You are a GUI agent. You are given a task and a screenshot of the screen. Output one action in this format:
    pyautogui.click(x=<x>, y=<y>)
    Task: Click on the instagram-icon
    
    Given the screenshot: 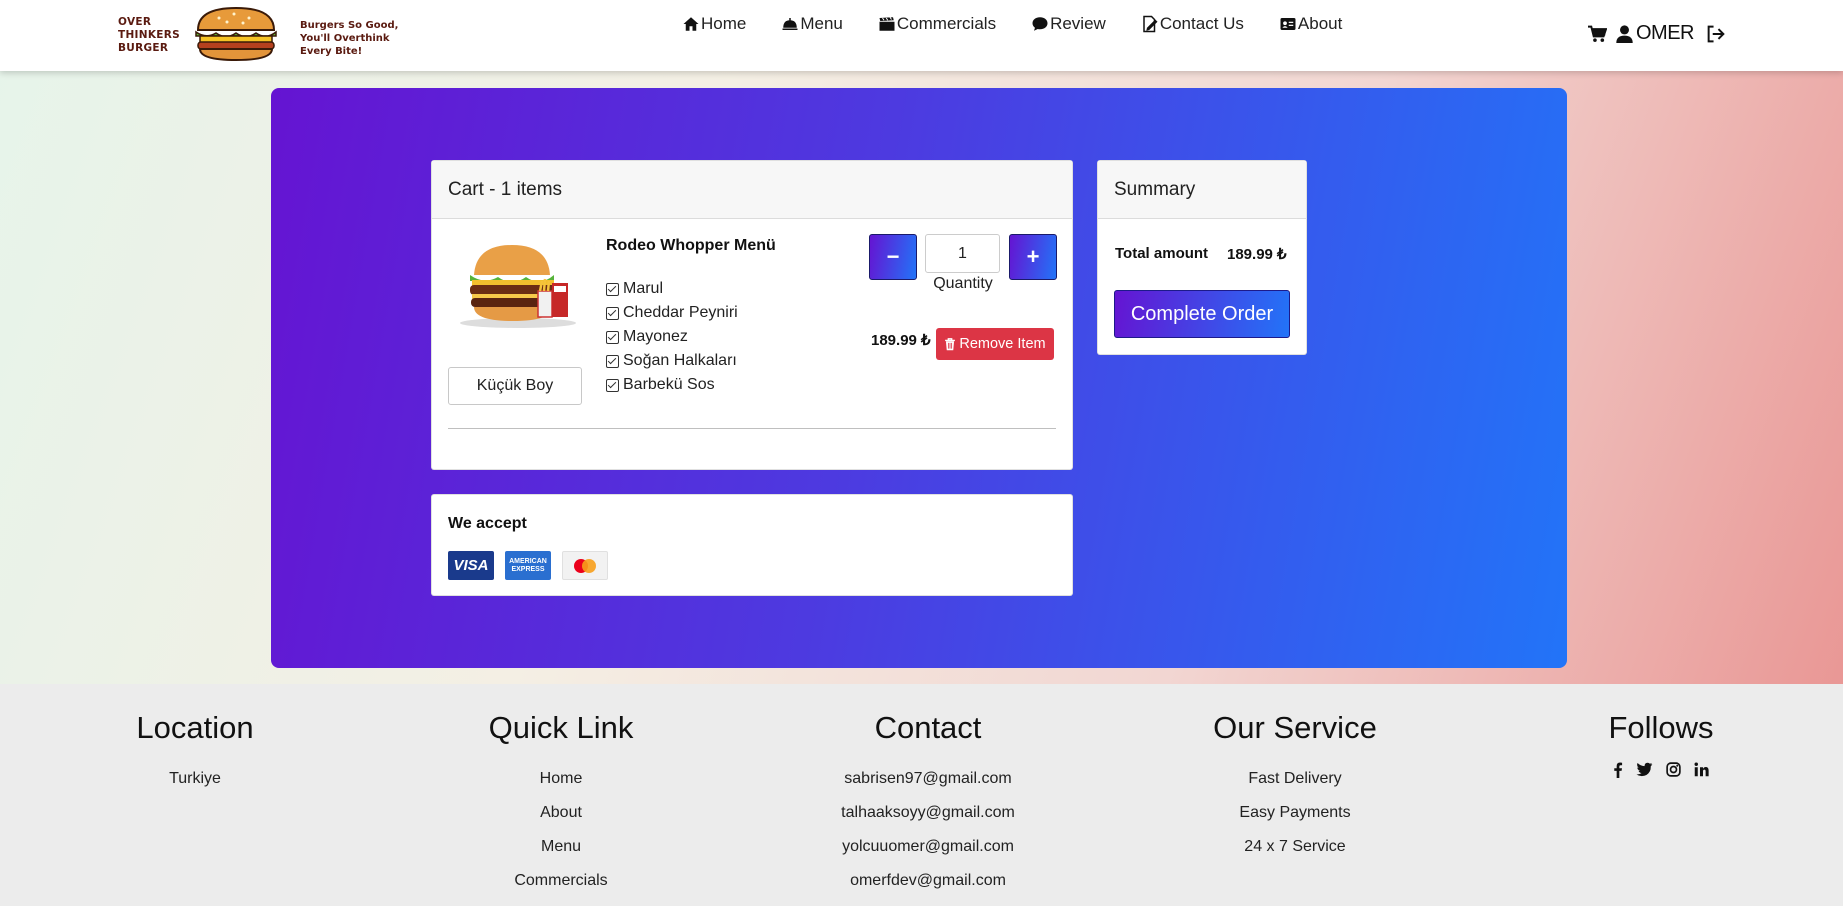 What is the action you would take?
    pyautogui.click(x=1673, y=772)
    